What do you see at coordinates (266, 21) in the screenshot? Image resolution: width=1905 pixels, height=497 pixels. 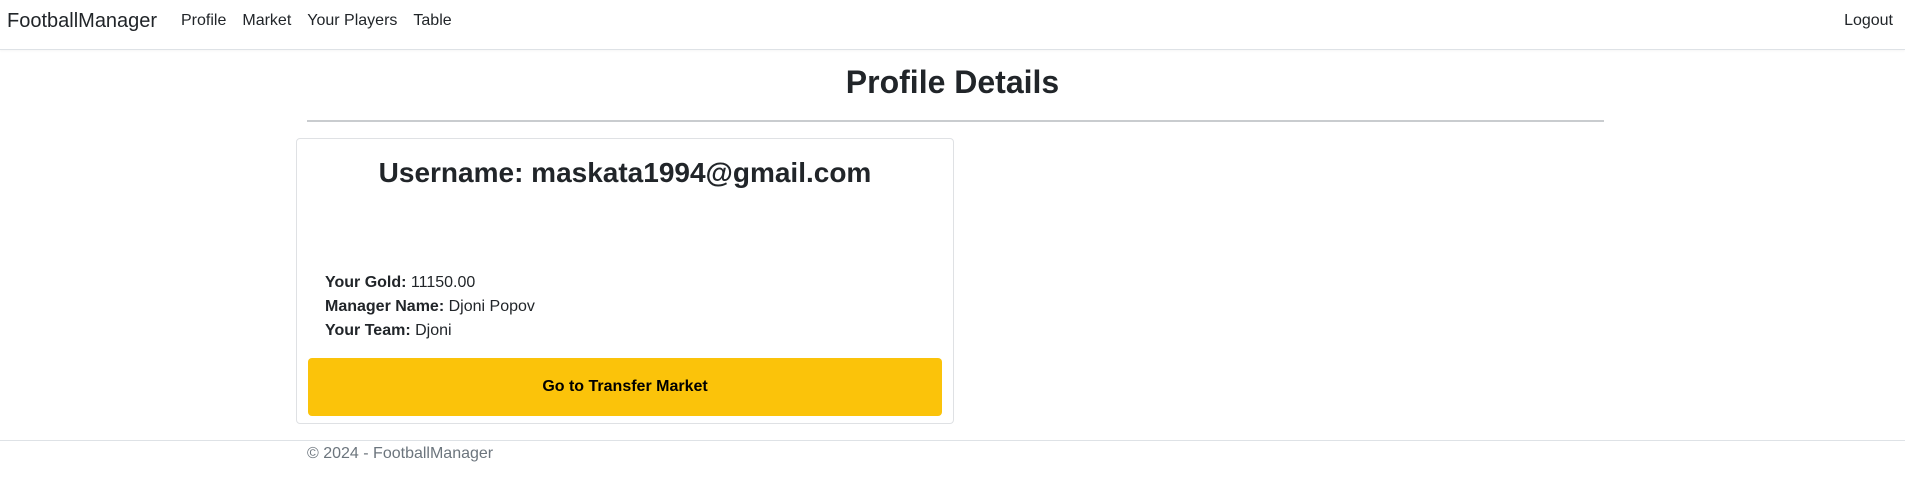 I see `nav-link-market: Market` at bounding box center [266, 21].